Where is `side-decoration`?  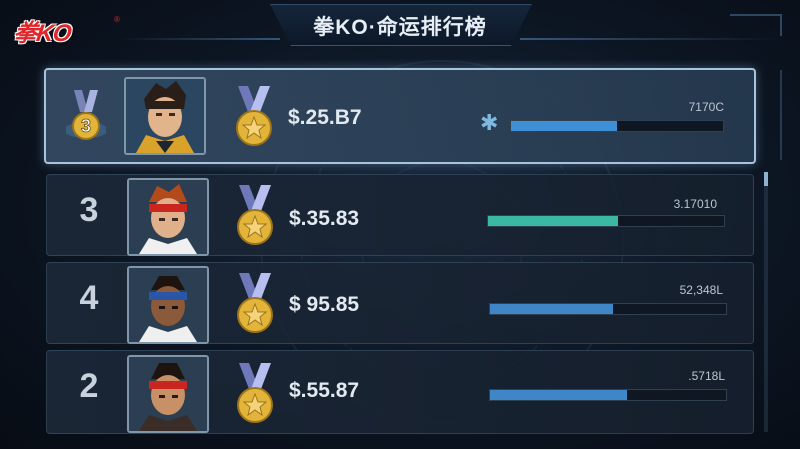
side-decoration is located at coordinates (776, 115).